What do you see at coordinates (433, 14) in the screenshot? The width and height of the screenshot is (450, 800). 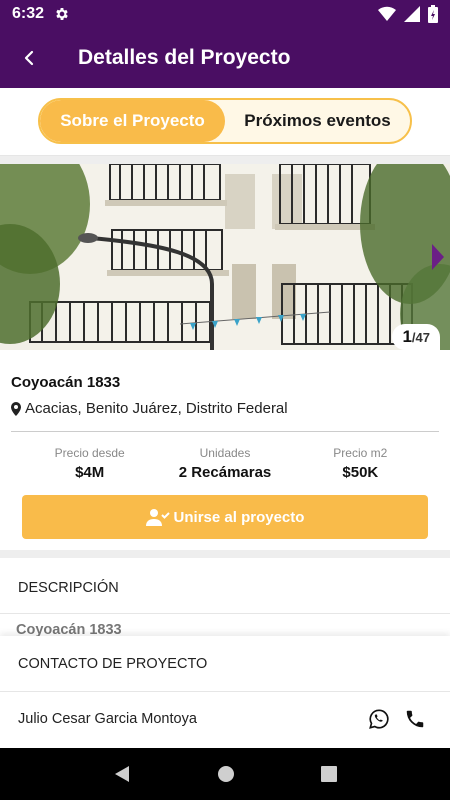 I see `battery-icon` at bounding box center [433, 14].